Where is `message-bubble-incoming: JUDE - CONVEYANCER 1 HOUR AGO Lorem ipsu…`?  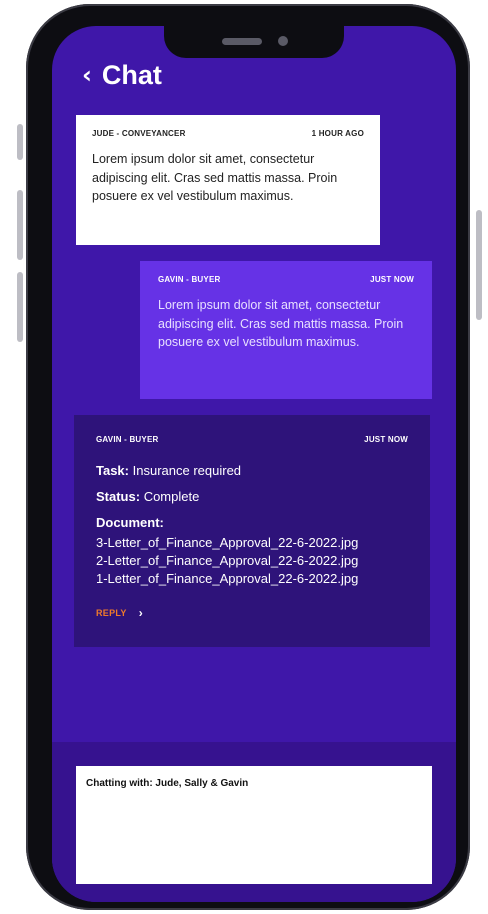
message-bubble-incoming: JUDE - CONVEYANCER 1 HOUR AGO Lorem ipsu… is located at coordinates (228, 180).